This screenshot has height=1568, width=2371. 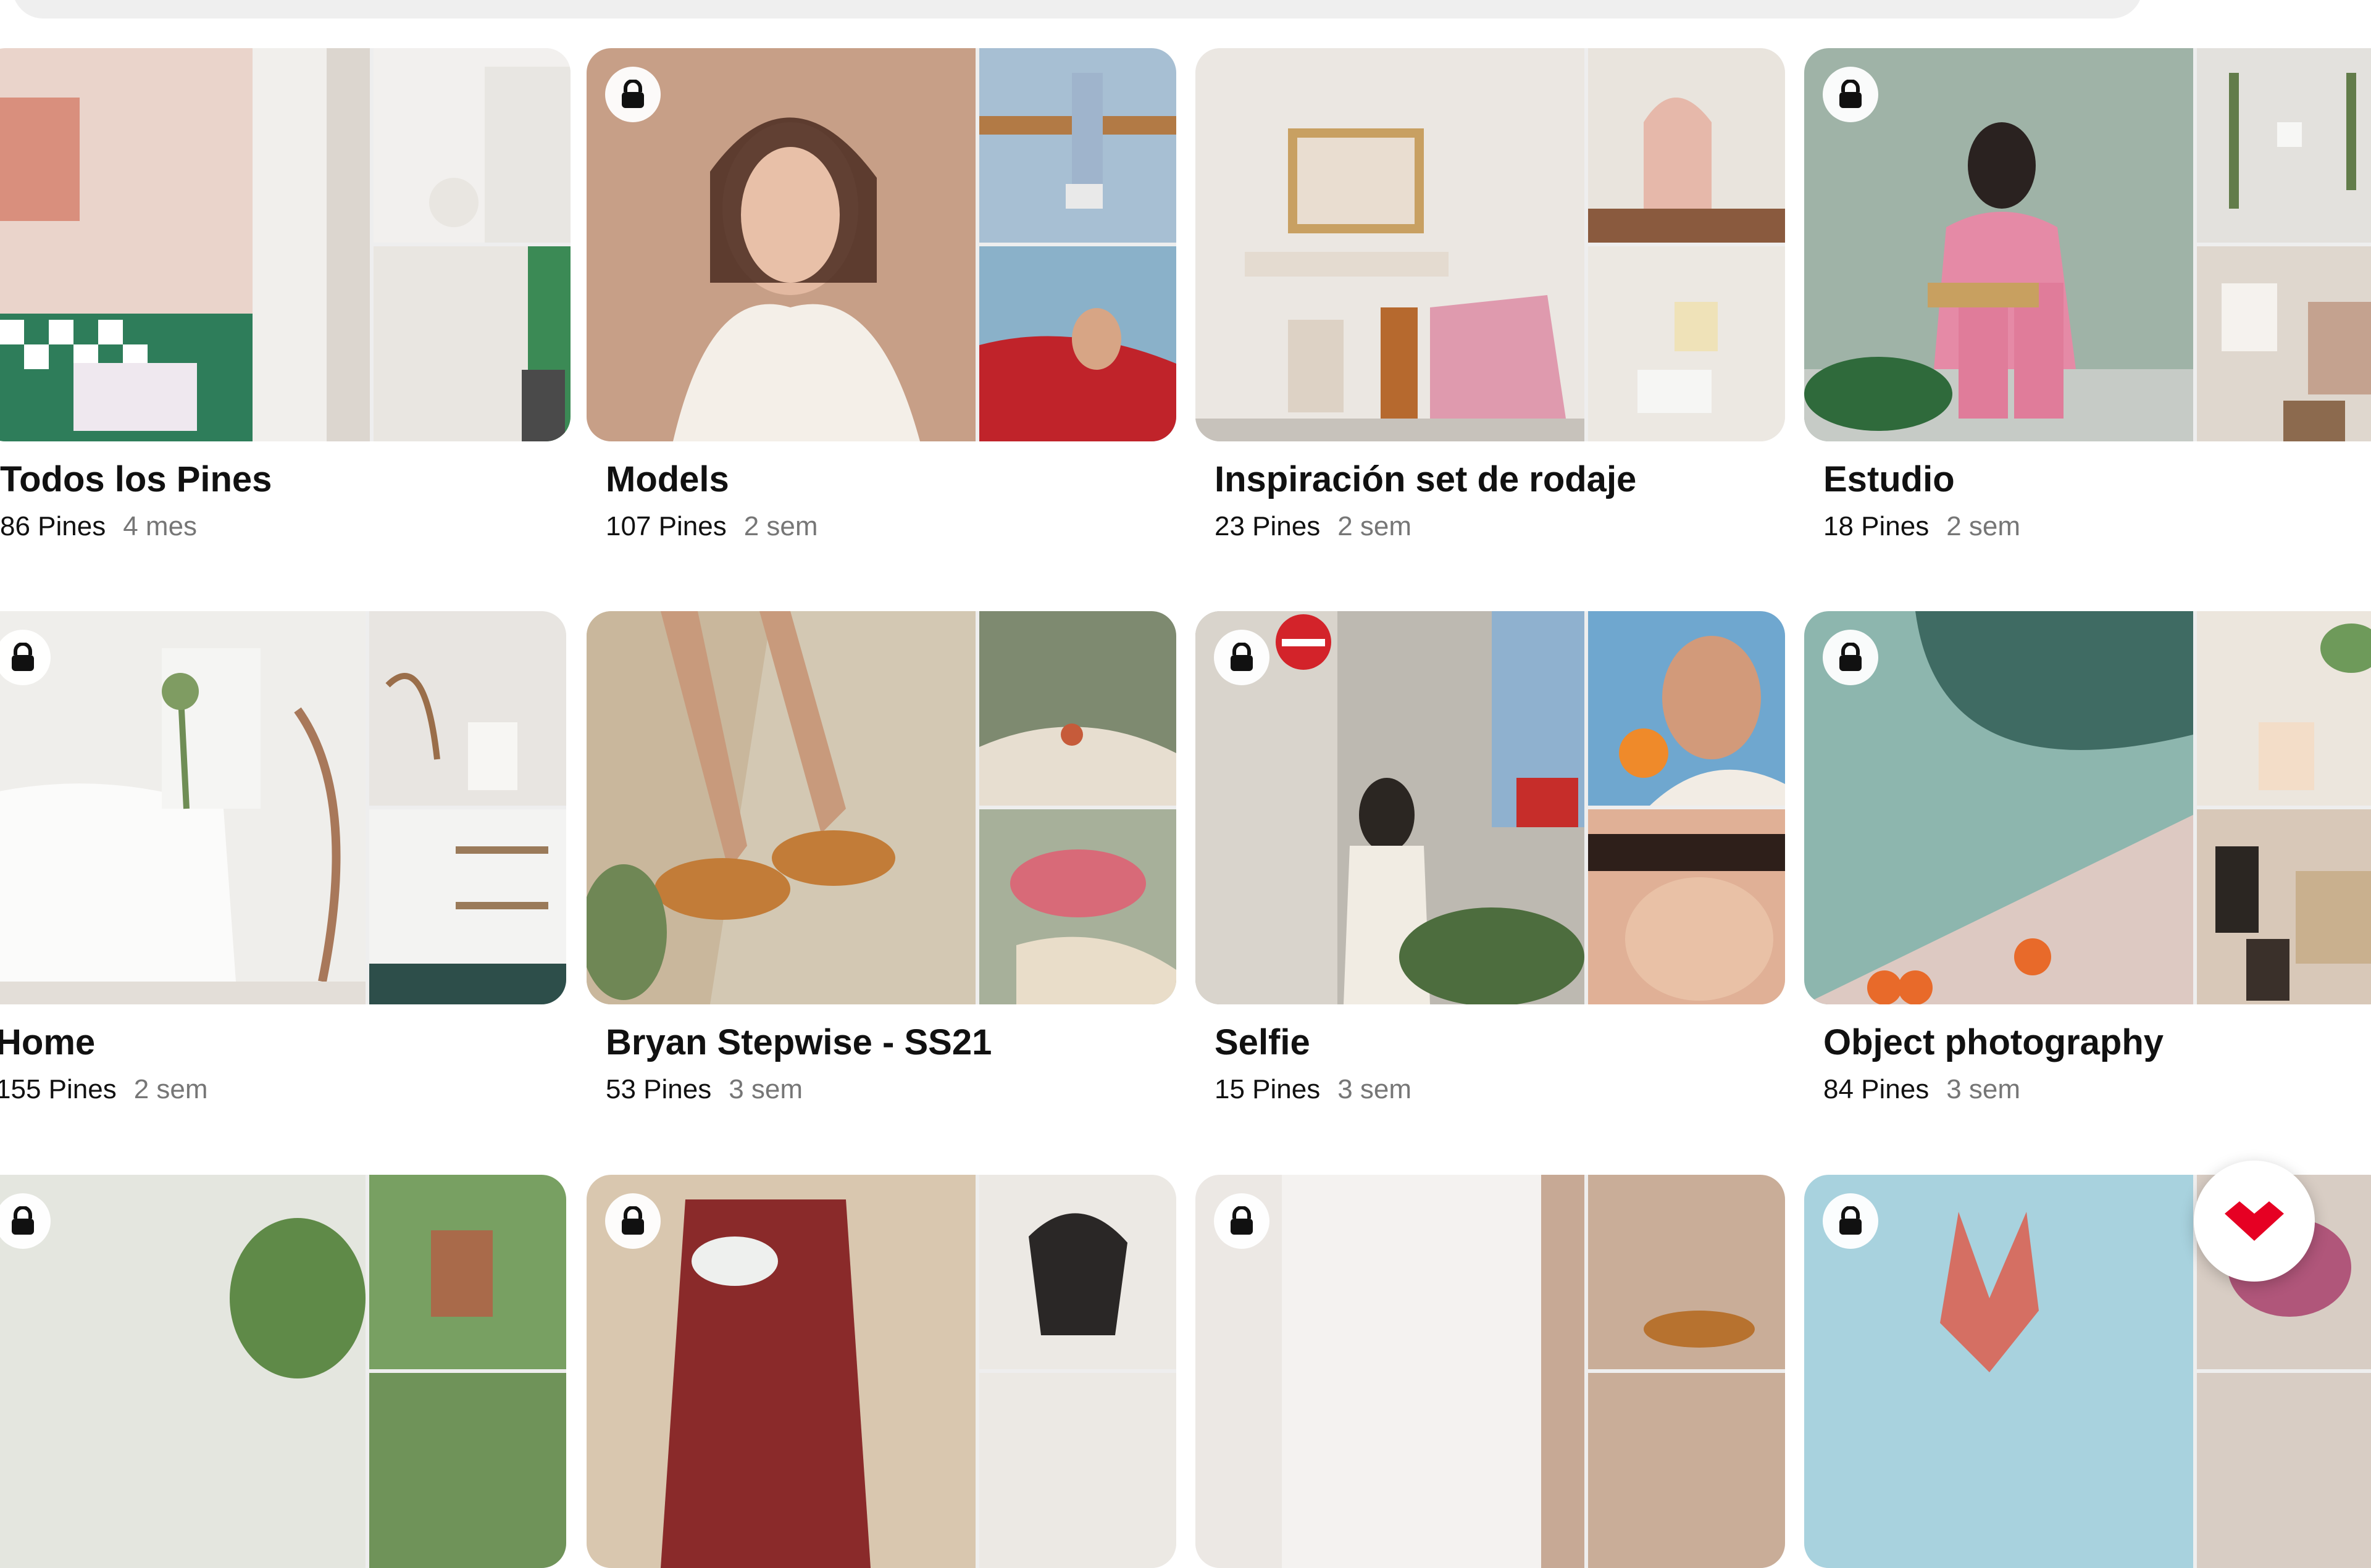 I want to click on pin-count: 23 Pines, so click(x=1268, y=526).